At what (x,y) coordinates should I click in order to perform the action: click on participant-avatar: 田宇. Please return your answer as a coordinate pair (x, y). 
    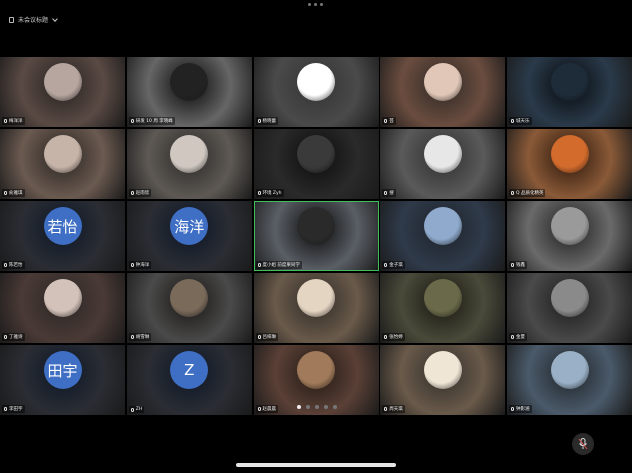
    Looking at the image, I should click on (62, 370).